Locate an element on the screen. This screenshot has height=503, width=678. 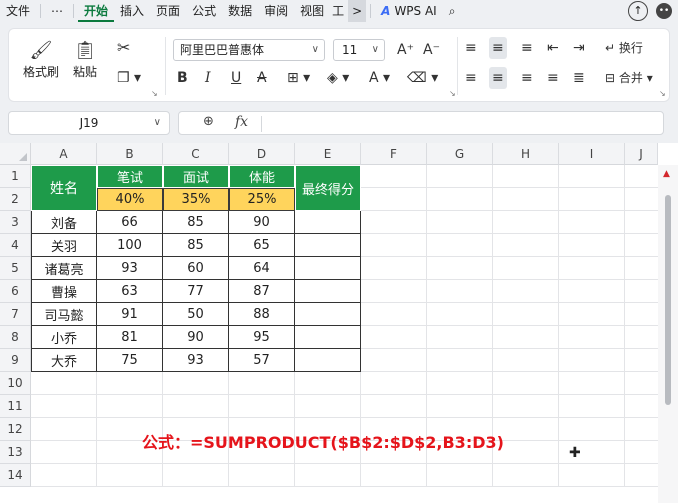
wps-ai-button: A WPS AI is located at coordinates (409, 11).